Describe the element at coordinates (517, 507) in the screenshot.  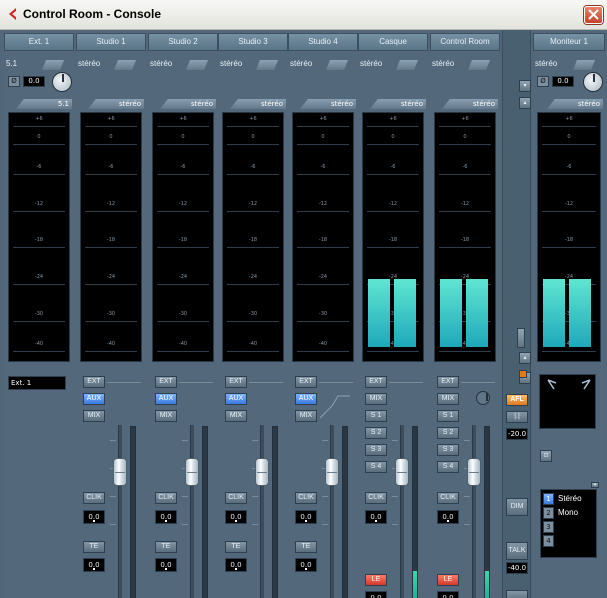
I see `dim-button: DIM` at that location.